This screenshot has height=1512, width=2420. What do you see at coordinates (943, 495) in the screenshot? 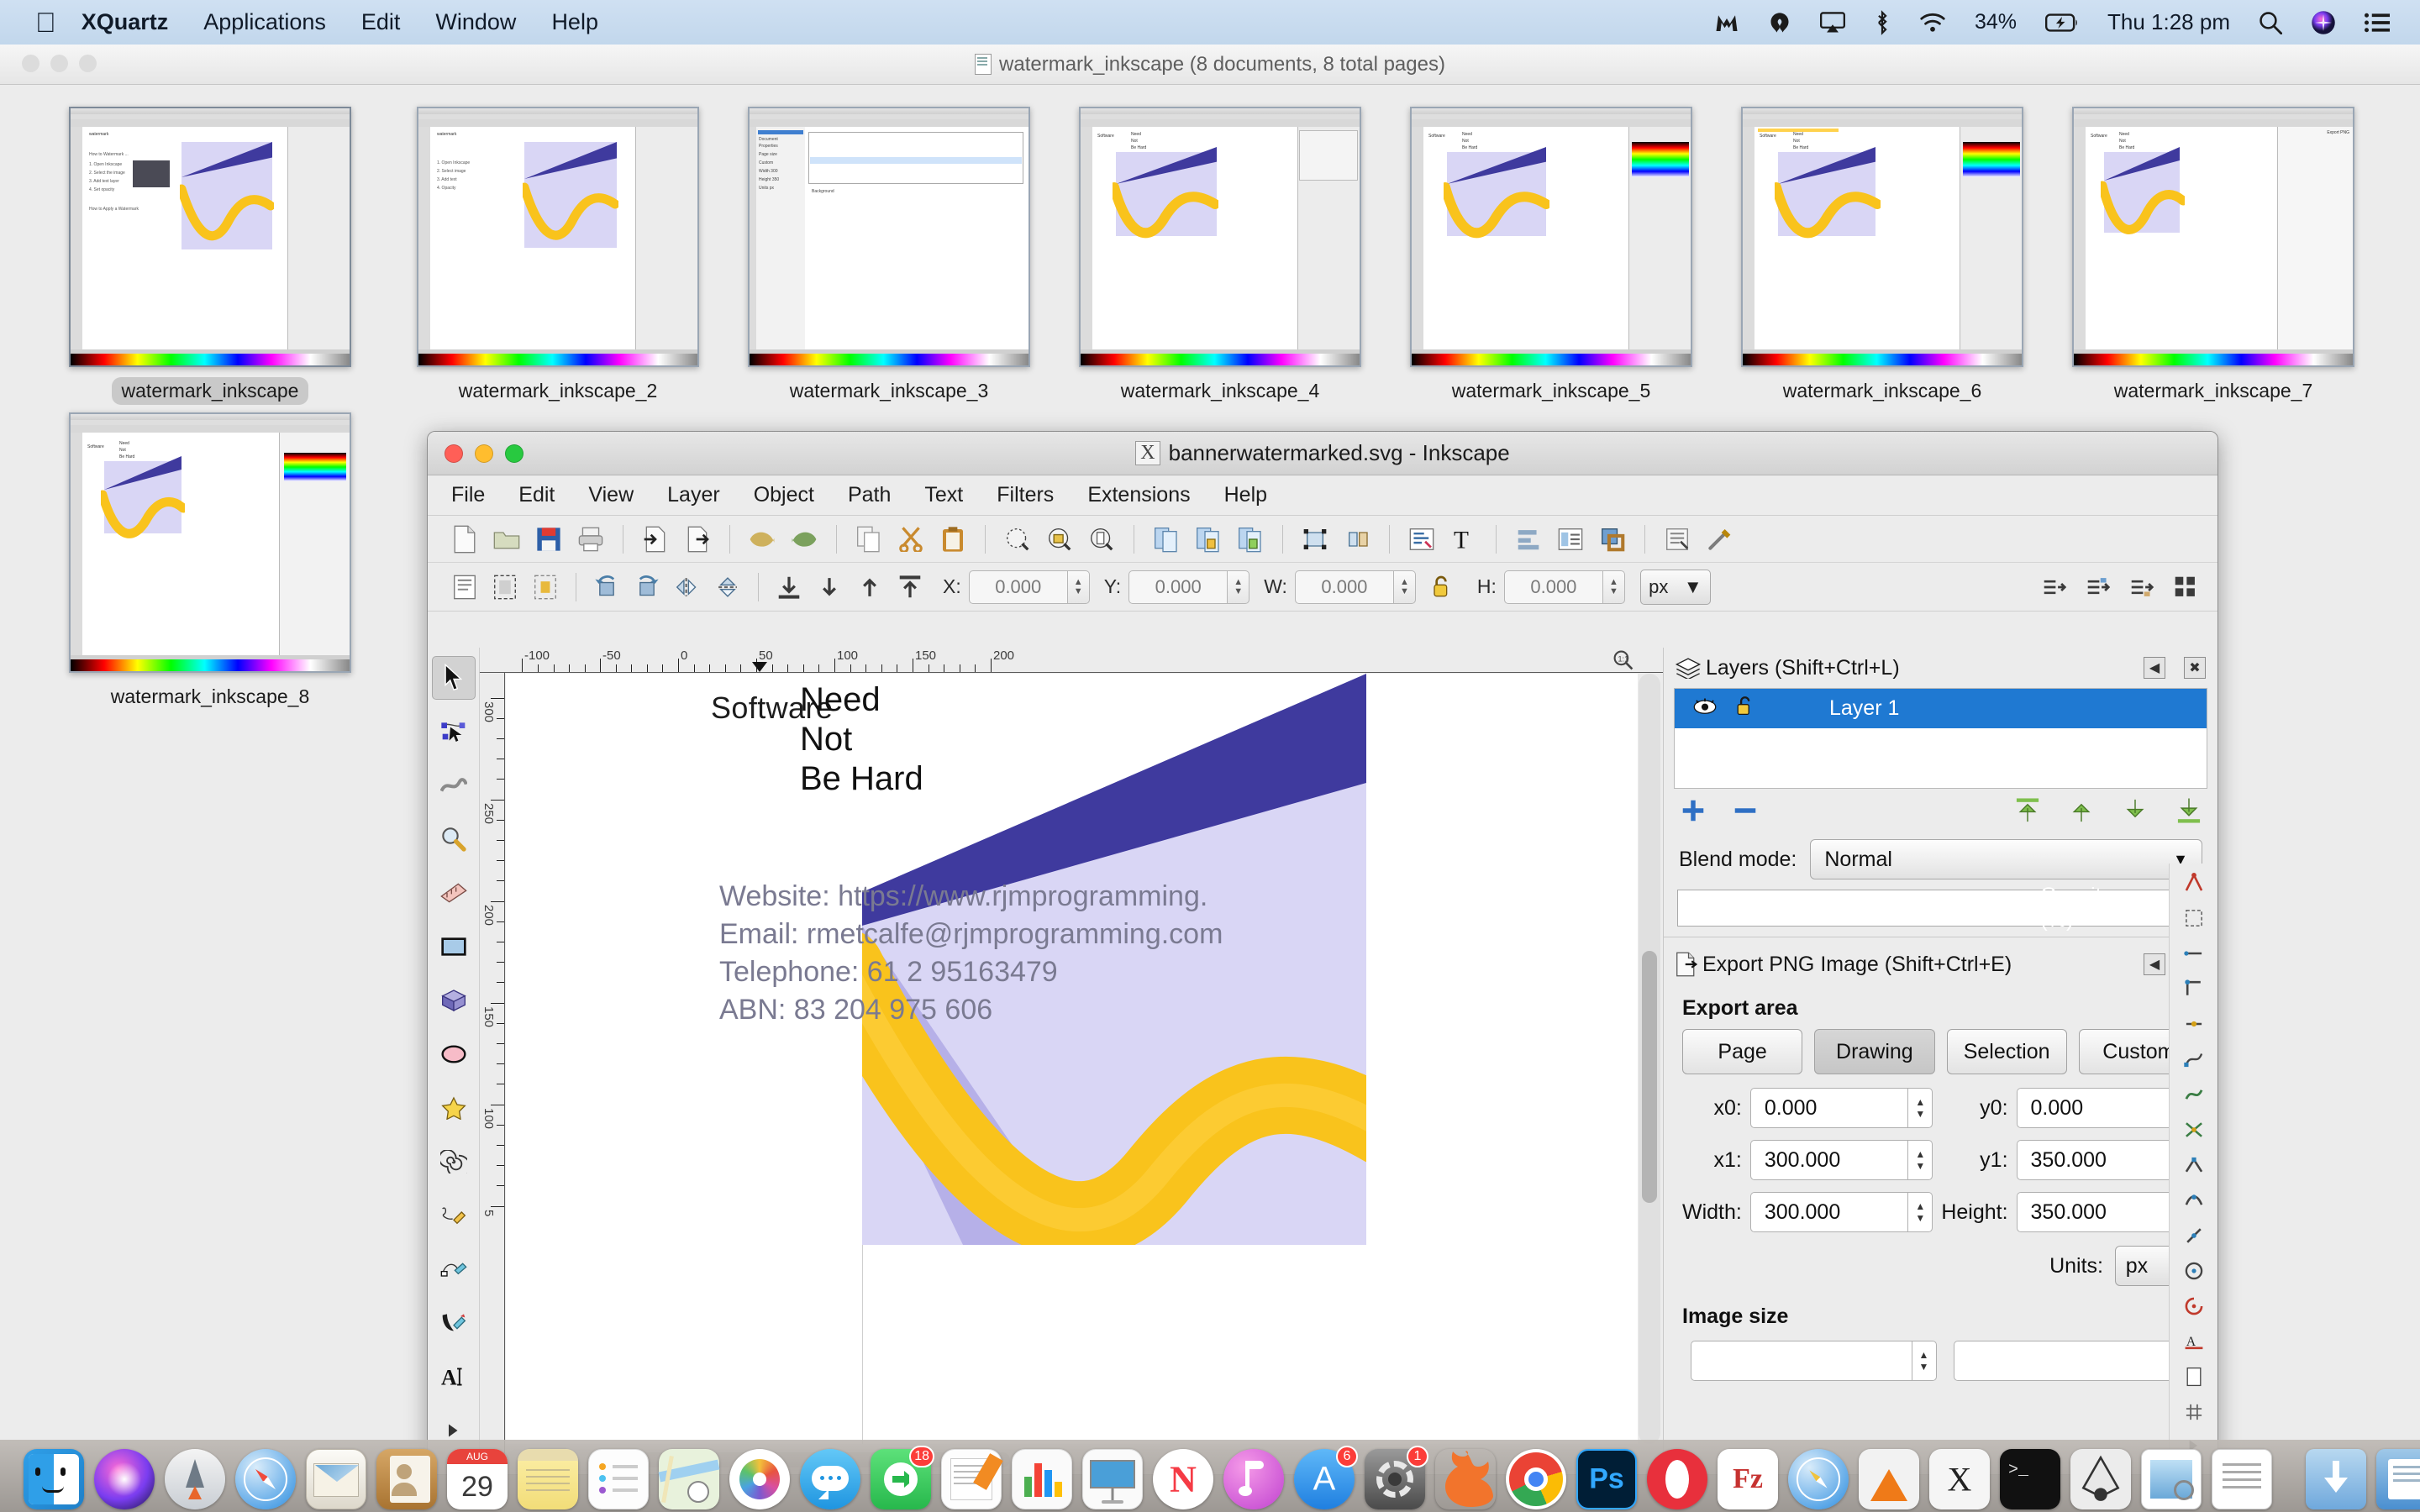
I see `menu-text: Text` at bounding box center [943, 495].